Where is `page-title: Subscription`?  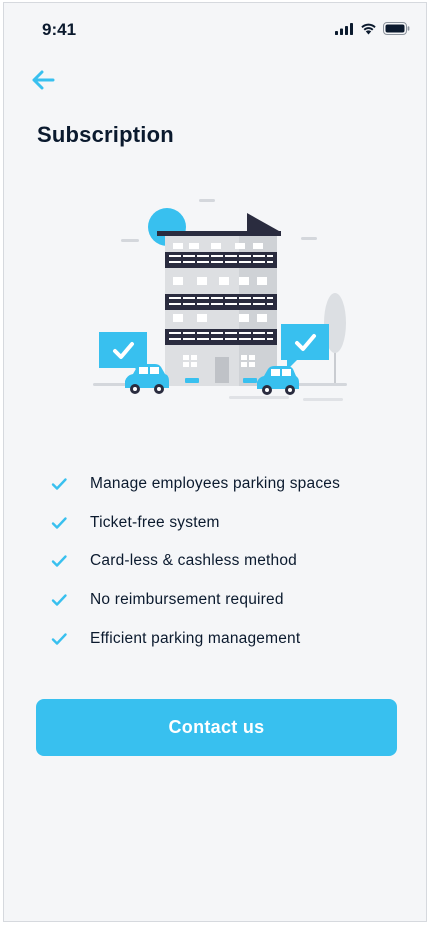 page-title: Subscription is located at coordinates (105, 134).